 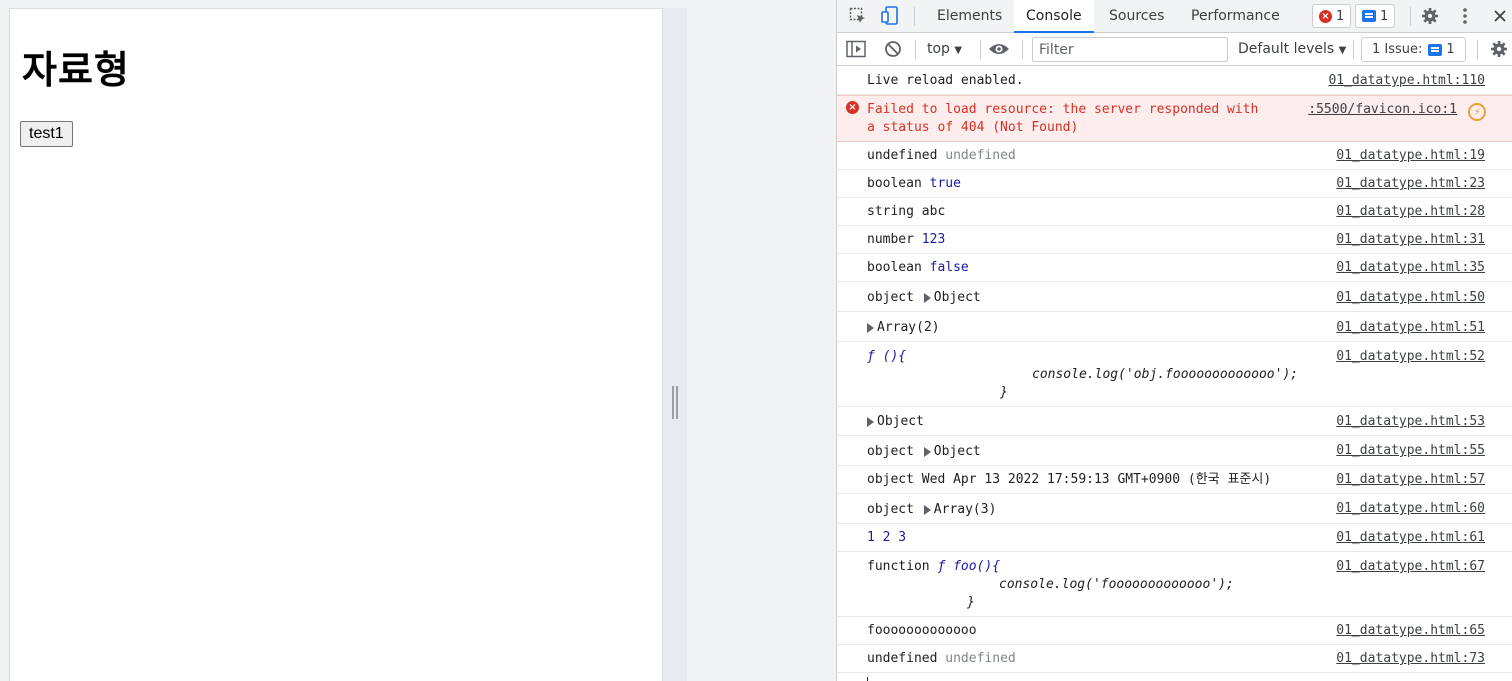 I want to click on test1-button: test1, so click(x=46, y=134).